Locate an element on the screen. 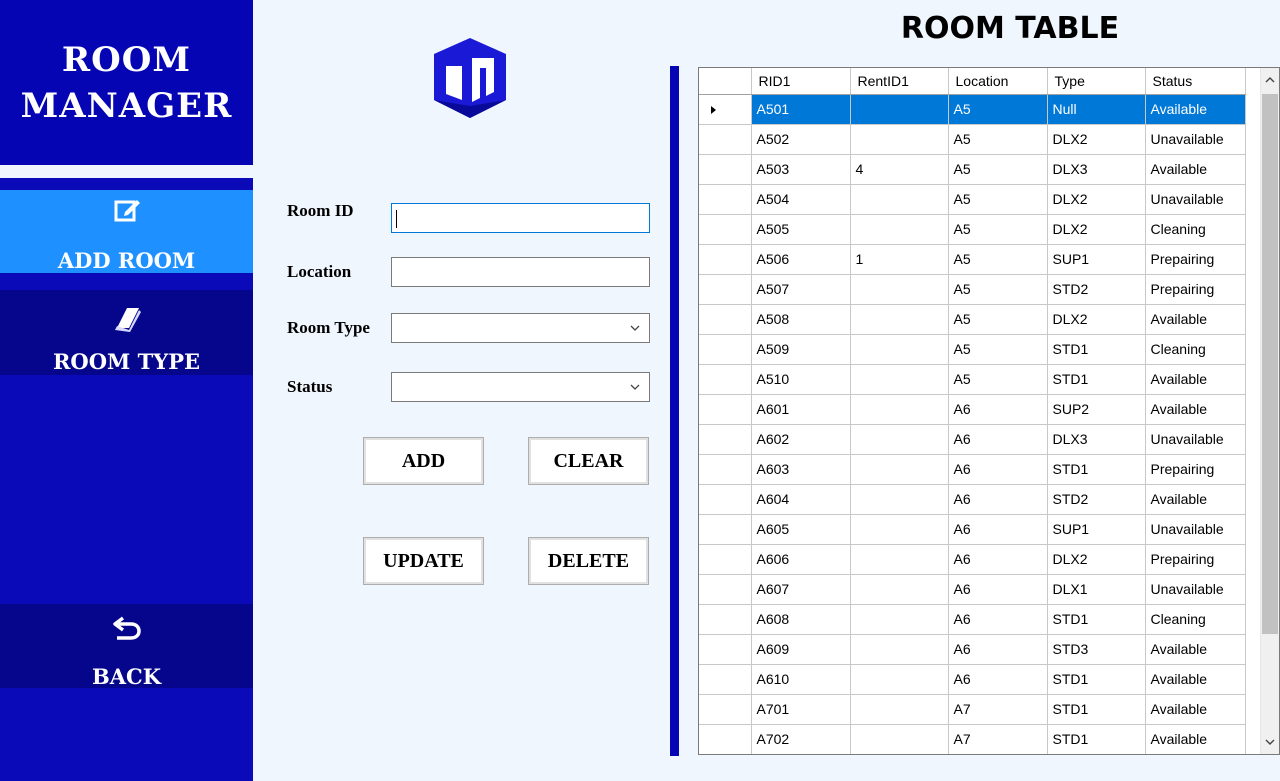  table-row: A508 A5 DLX2 Available is located at coordinates (972, 319).